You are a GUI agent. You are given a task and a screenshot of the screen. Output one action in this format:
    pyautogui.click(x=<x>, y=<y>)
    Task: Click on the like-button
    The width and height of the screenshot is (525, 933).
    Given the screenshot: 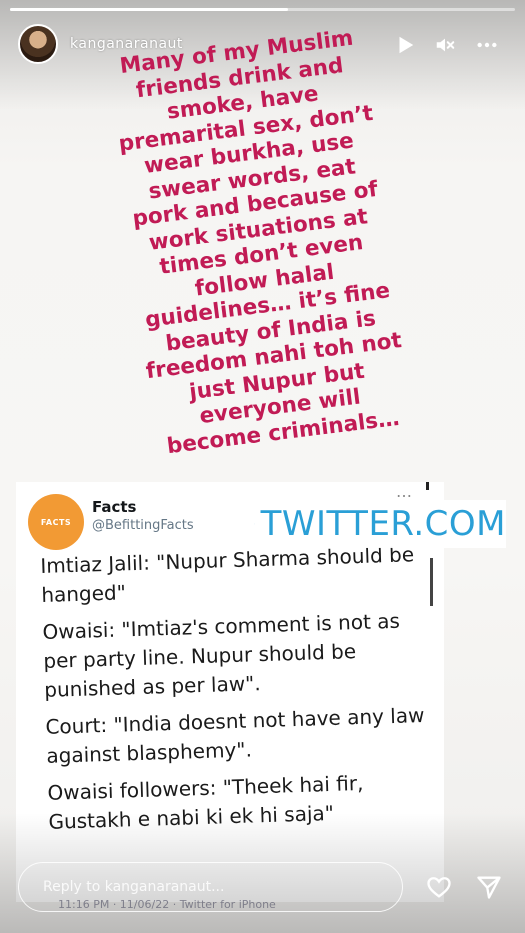 What is the action you would take?
    pyautogui.click(x=439, y=887)
    